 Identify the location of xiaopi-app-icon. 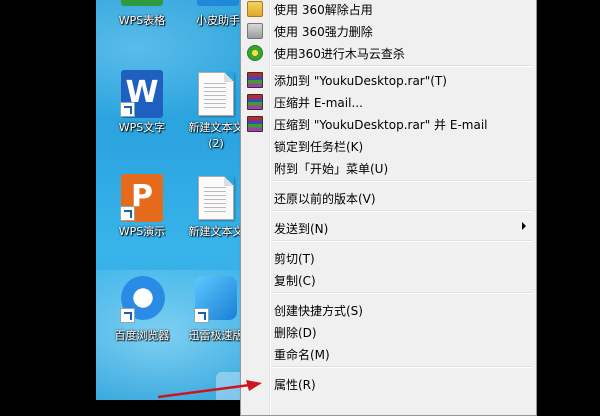
(218, 3).